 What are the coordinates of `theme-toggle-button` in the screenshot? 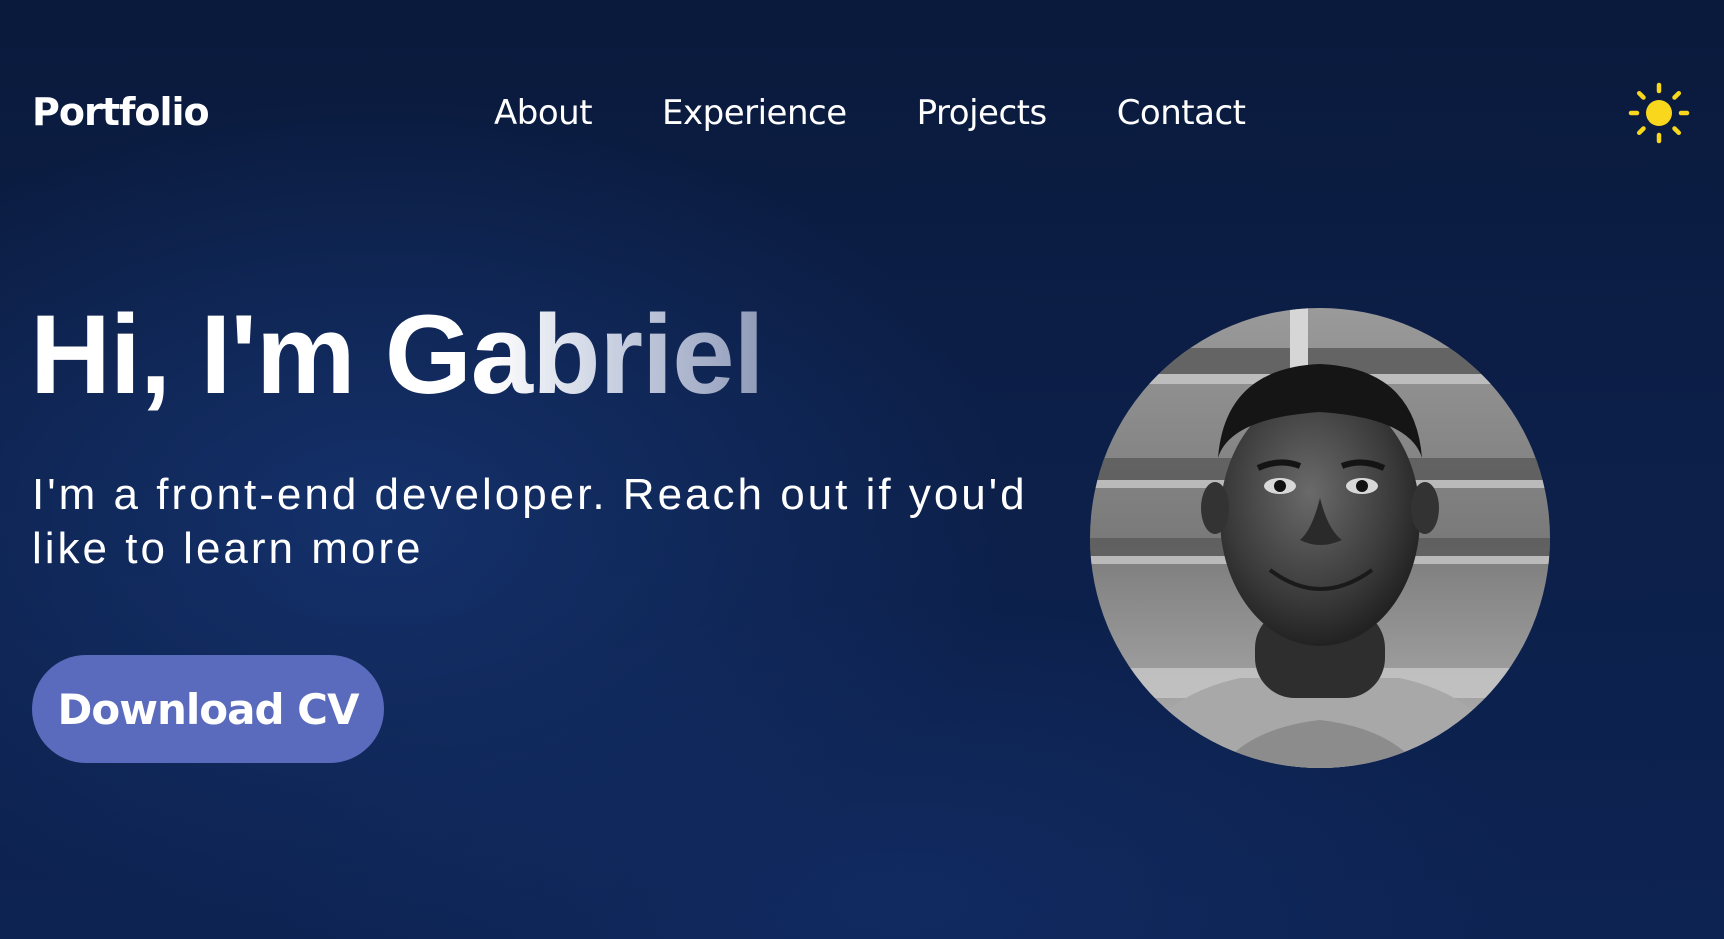 It's located at (1659, 113).